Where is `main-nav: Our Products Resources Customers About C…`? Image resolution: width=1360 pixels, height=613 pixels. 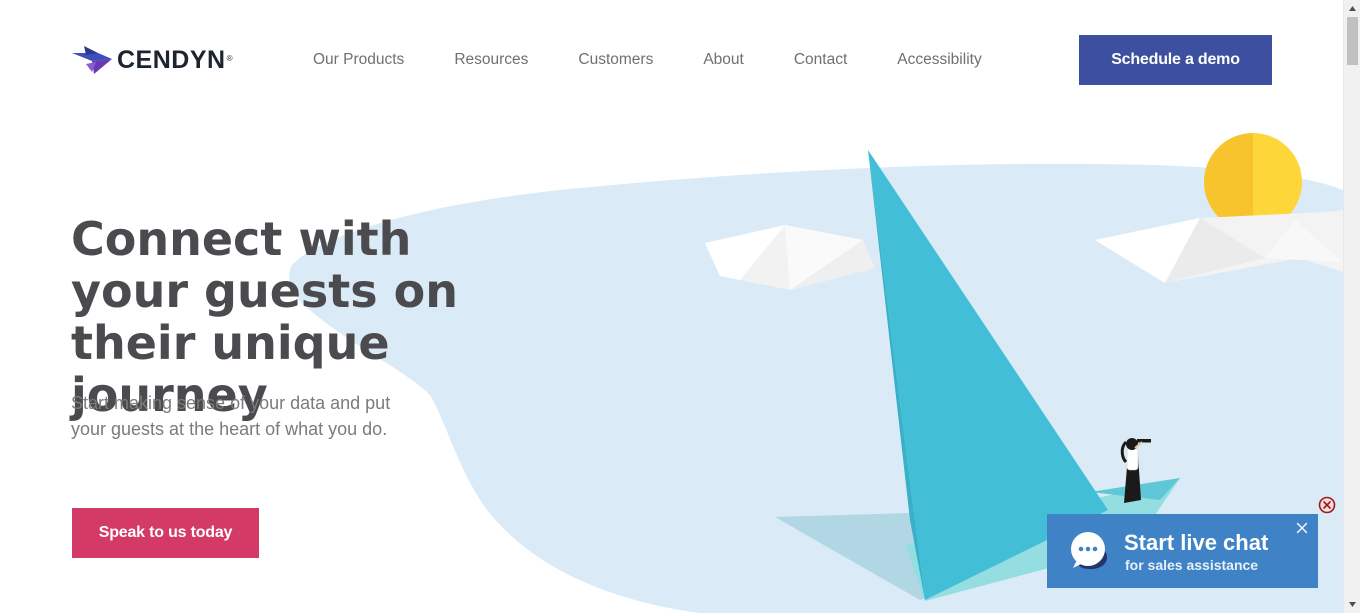 main-nav: Our Products Resources Customers About C… is located at coordinates (647, 60).